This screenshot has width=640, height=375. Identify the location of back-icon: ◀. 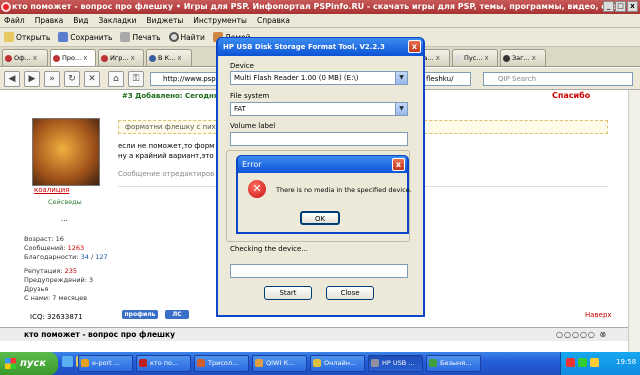
(12, 79).